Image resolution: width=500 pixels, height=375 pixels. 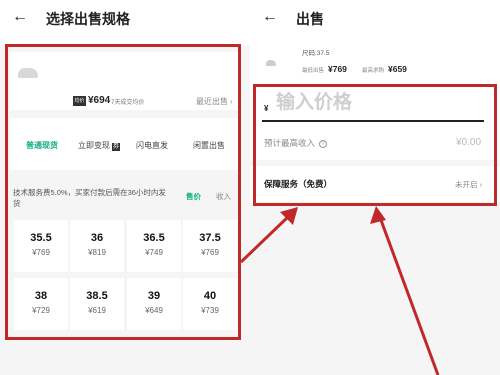 I want to click on page-title: 选择出售规格, so click(x=88, y=19).